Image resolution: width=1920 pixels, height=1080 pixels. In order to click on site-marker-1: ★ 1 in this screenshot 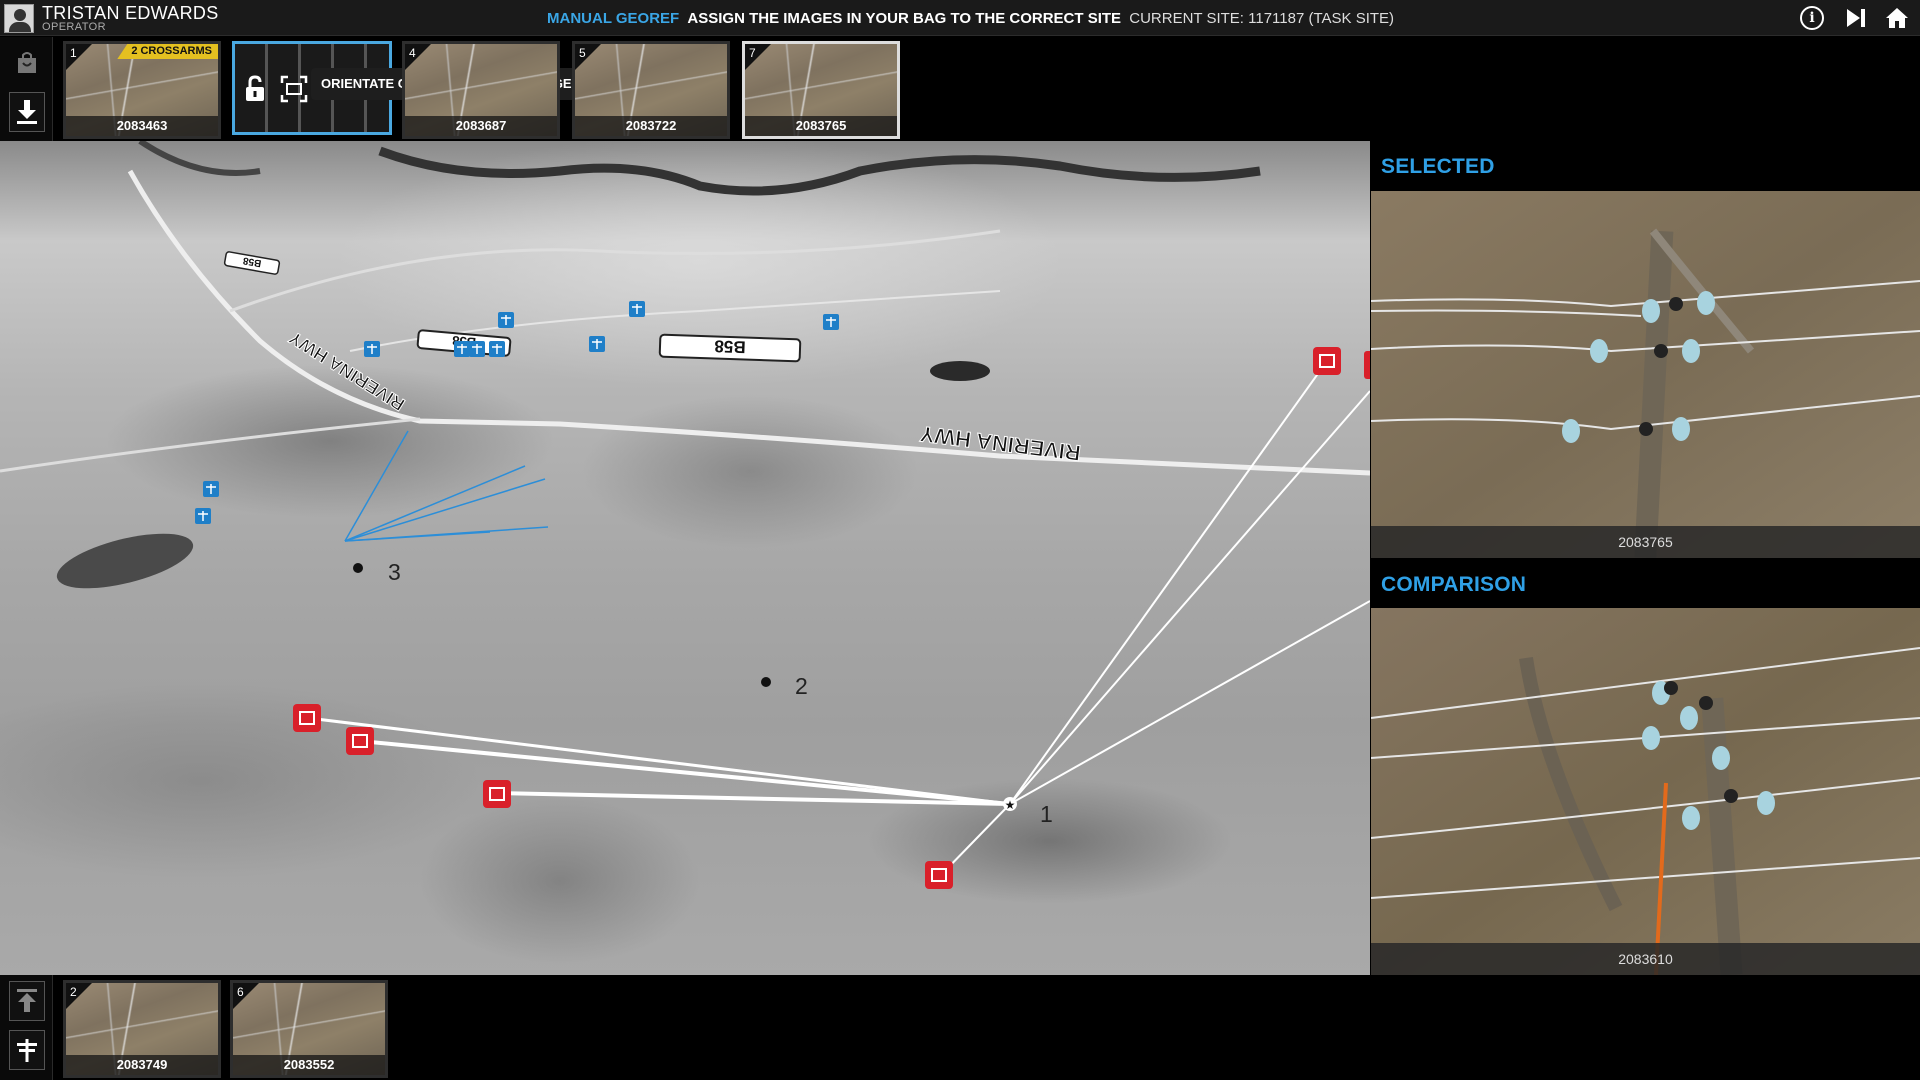, I will do `click(1028, 812)`.